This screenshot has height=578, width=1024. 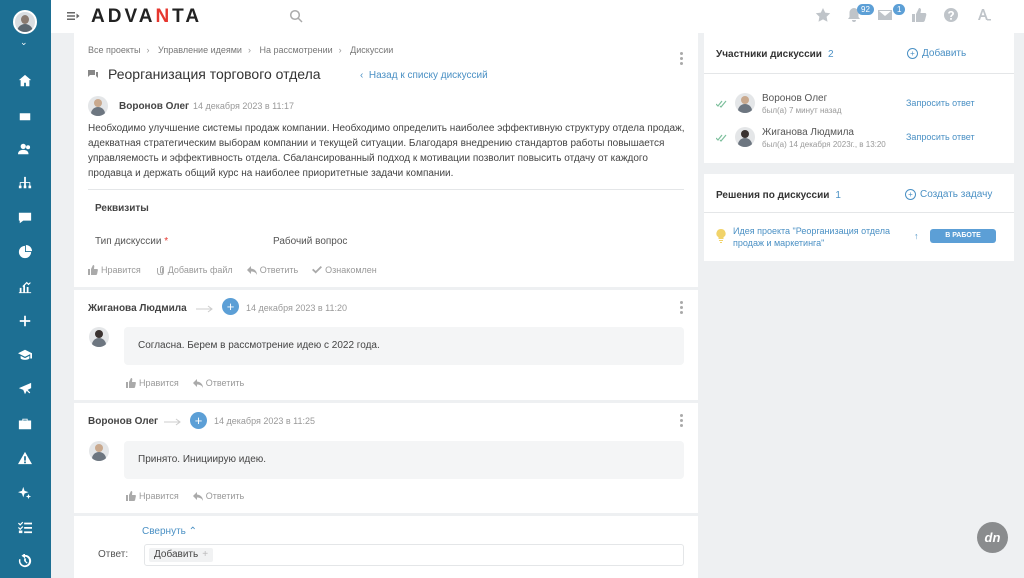 I want to click on paperclip-icon, so click(x=160, y=270).